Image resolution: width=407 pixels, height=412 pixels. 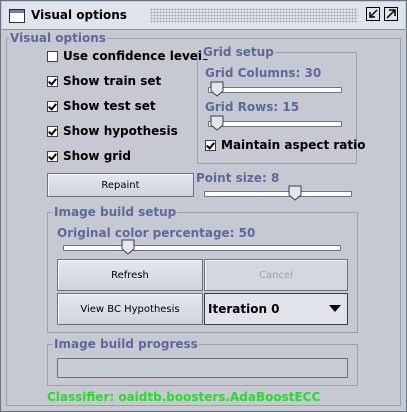 What do you see at coordinates (373, 14) in the screenshot?
I see `minimize-icon` at bounding box center [373, 14].